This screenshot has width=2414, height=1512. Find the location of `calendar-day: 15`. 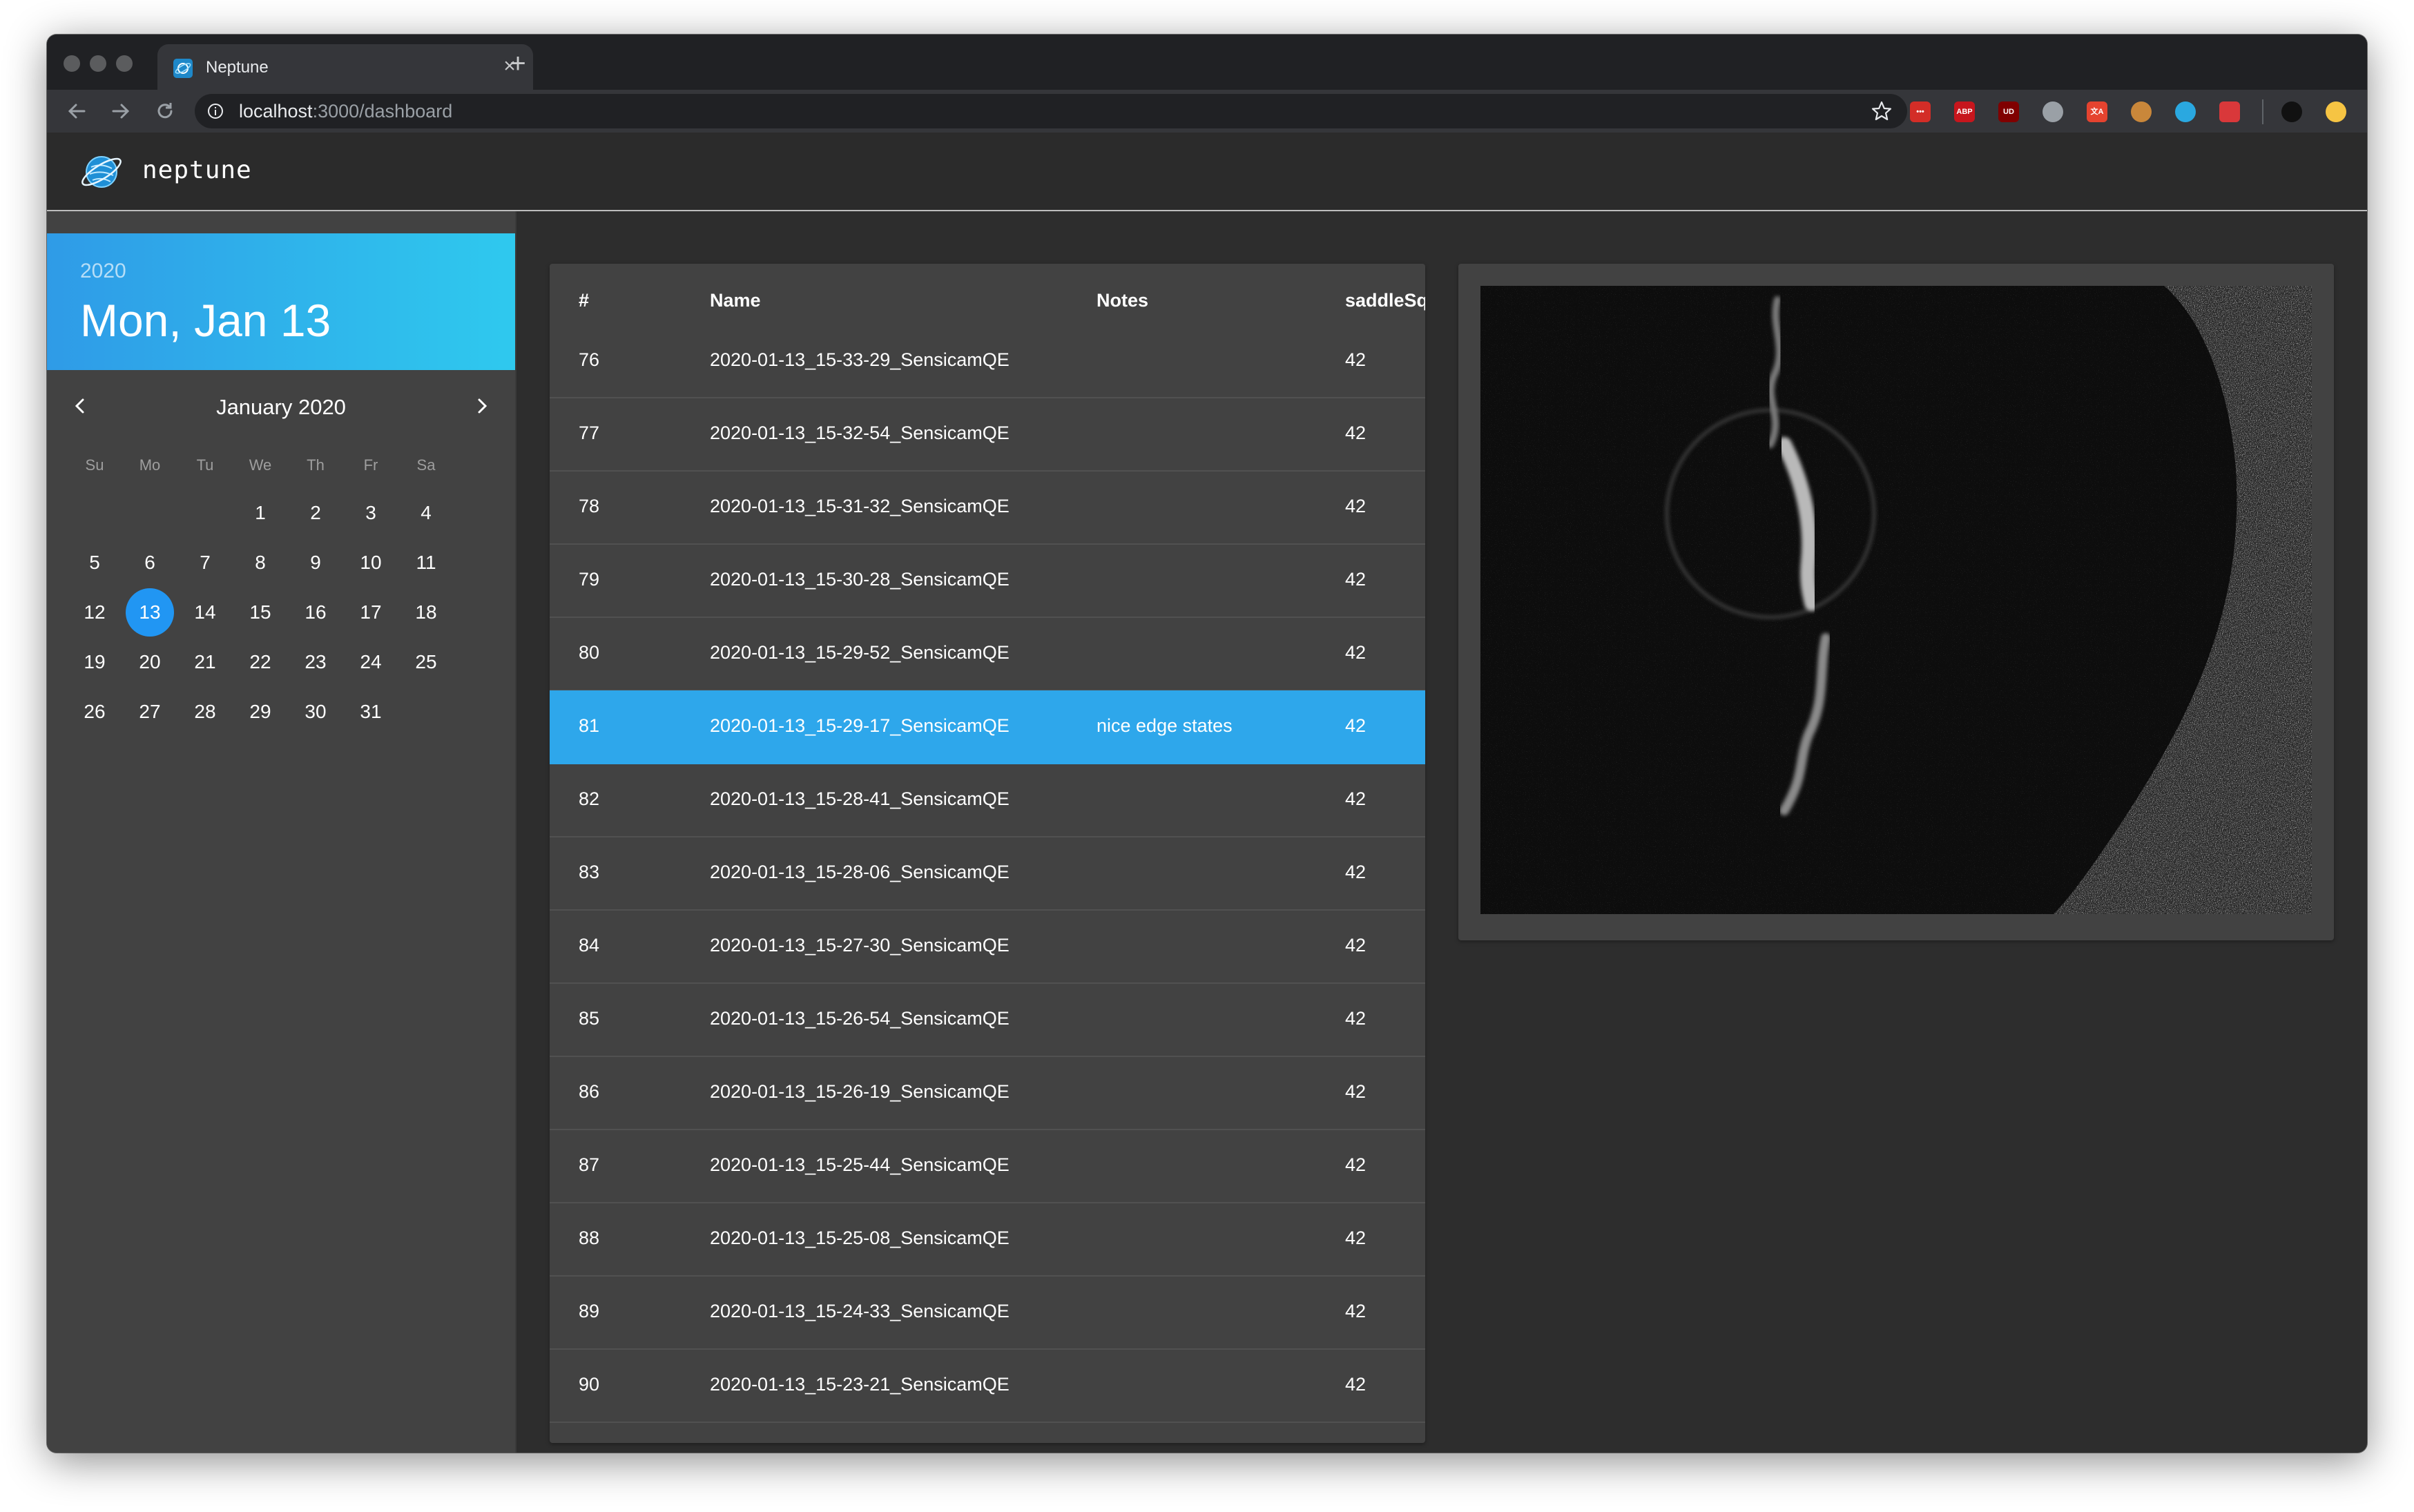

calendar-day: 15 is located at coordinates (260, 612).